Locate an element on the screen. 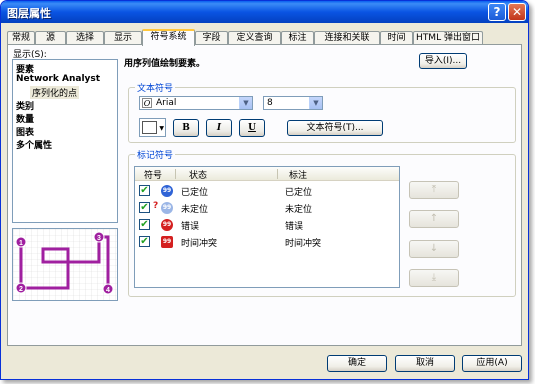 The height and width of the screenshot is (384, 535). route-preview: 1 2 3 4 is located at coordinates (65, 264).